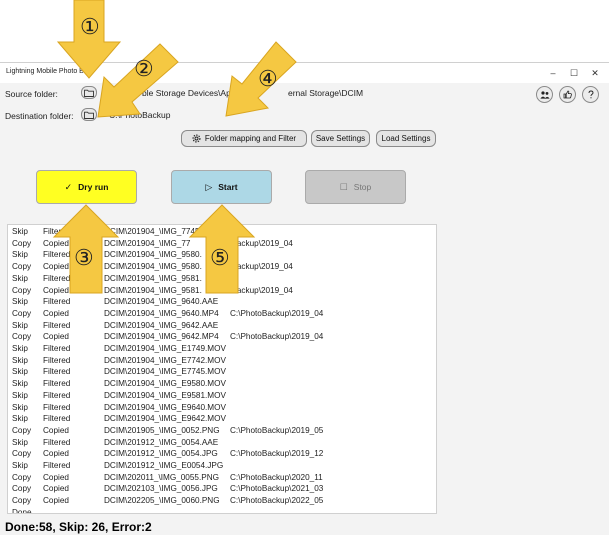 Image resolution: width=609 pixels, height=535 pixels. I want to click on log-row: Skip Filtered DCIM\201904_\IMG_E1749.MOV, so click(222, 350).